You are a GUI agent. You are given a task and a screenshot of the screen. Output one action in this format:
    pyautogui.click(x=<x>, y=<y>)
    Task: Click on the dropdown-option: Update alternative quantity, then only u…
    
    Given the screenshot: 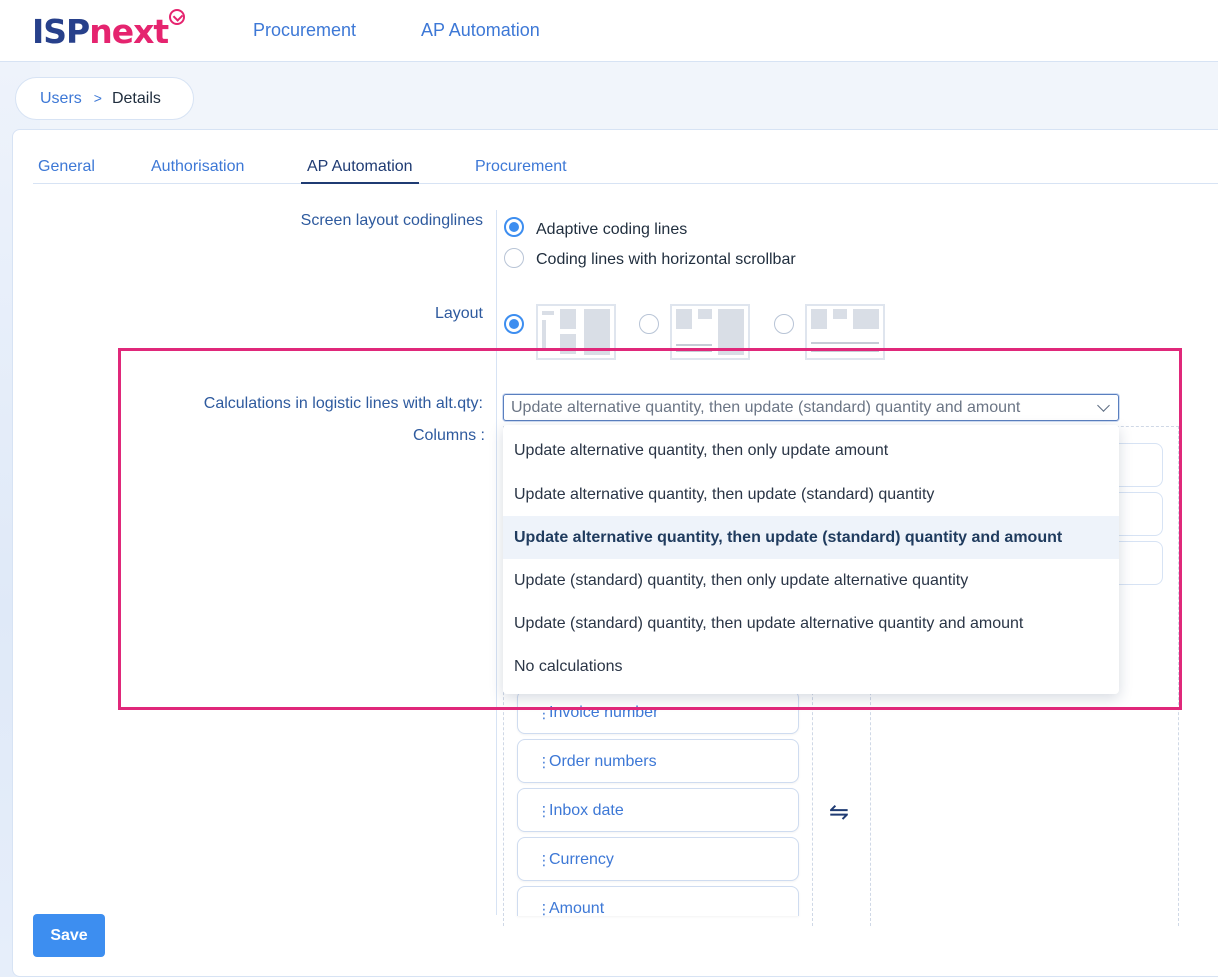 What is the action you would take?
    pyautogui.click(x=811, y=450)
    